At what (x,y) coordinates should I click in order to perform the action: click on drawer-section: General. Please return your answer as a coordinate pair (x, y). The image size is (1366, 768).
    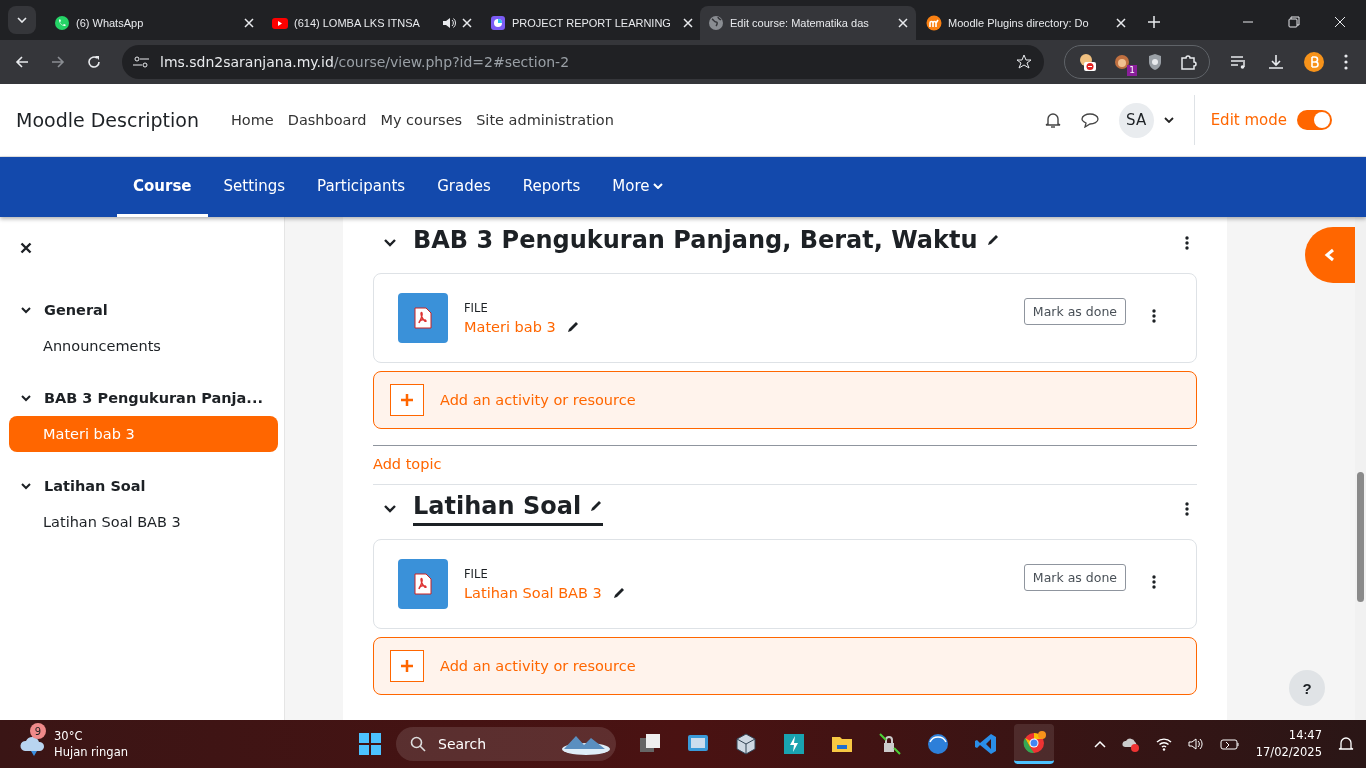
    Looking at the image, I should click on (143, 310).